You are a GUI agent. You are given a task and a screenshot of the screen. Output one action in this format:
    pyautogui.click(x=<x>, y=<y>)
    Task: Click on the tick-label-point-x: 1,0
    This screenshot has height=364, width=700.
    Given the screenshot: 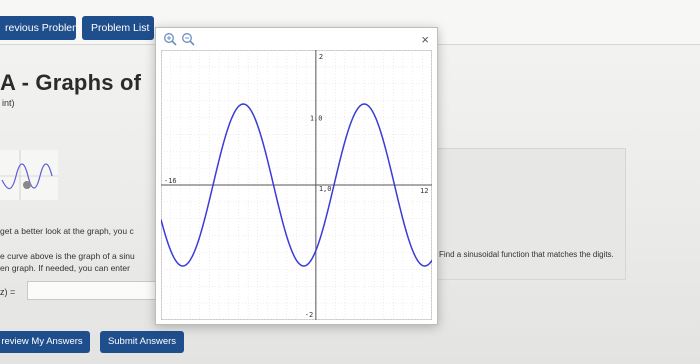 What is the action you would take?
    pyautogui.click(x=325, y=189)
    